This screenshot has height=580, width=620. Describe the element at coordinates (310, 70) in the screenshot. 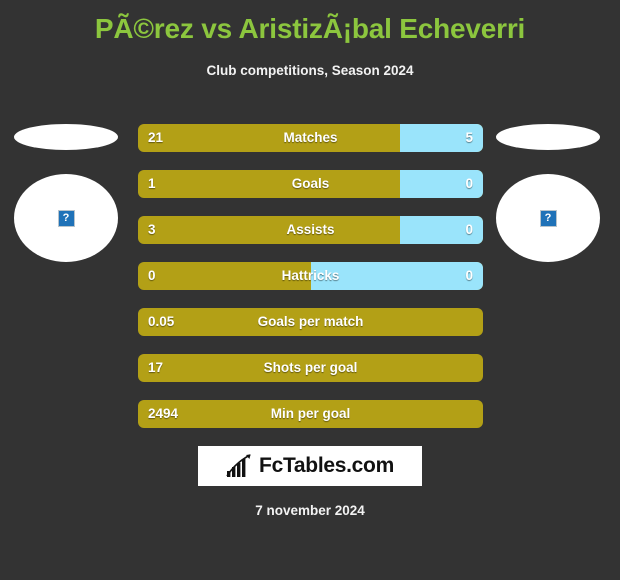

I see `page-subtitle: Club competitions, Season 2024` at that location.